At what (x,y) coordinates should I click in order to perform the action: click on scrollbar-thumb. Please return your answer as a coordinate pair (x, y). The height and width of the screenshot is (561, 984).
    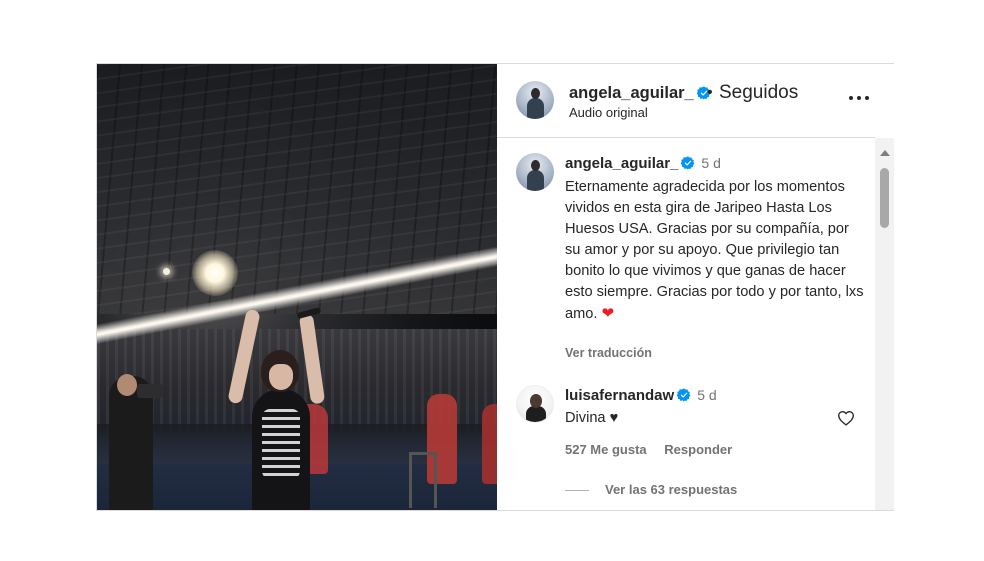
    Looking at the image, I should click on (884, 198).